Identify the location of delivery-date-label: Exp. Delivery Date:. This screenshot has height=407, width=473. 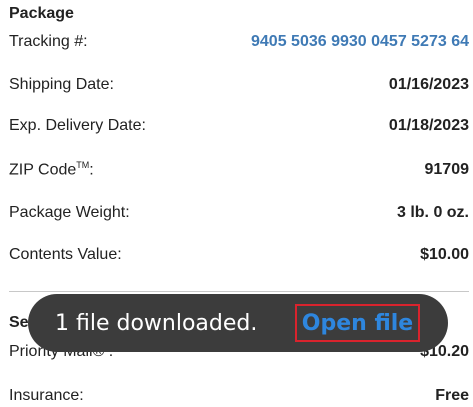
(77, 125).